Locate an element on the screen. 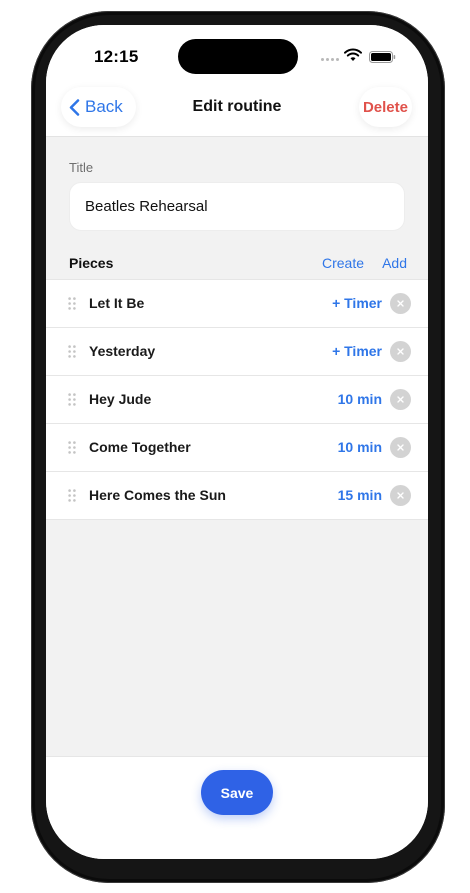  list-item: Come Together 10 min is located at coordinates (237, 448).